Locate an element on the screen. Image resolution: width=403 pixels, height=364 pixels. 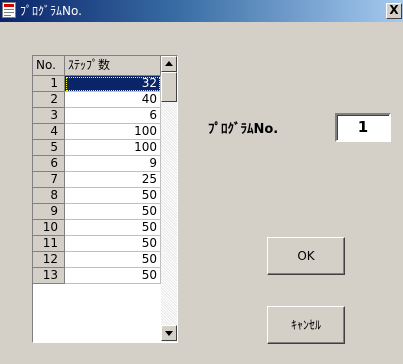
arrow-down-icon is located at coordinates (169, 333).